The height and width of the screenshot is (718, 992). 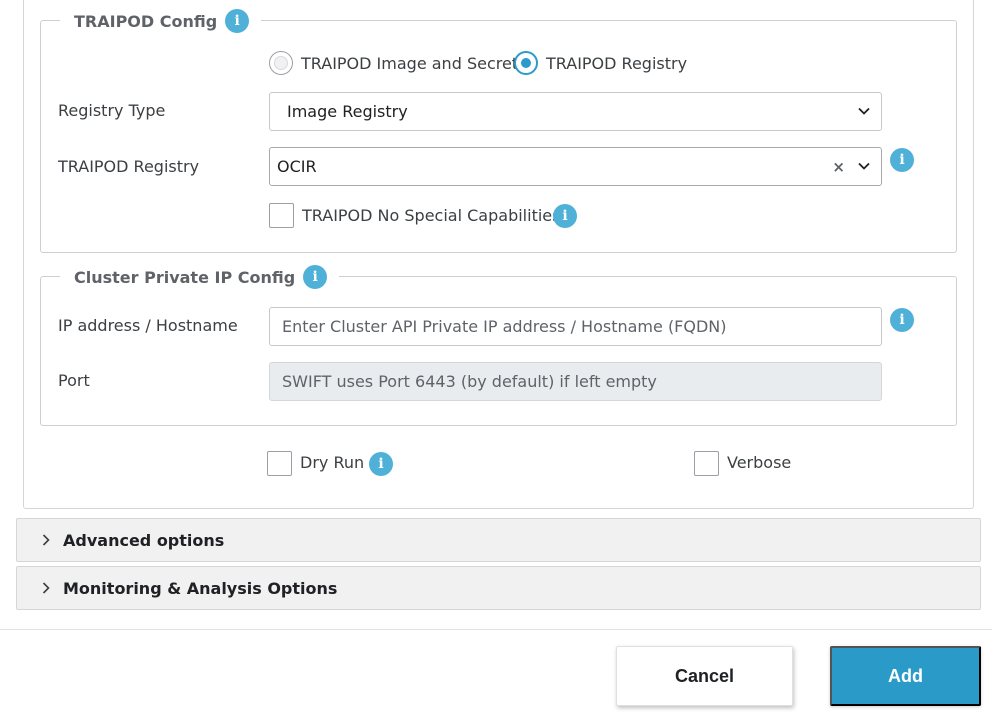 What do you see at coordinates (575, 111) in the screenshot?
I see `registry-type-select: Image Registry` at bounding box center [575, 111].